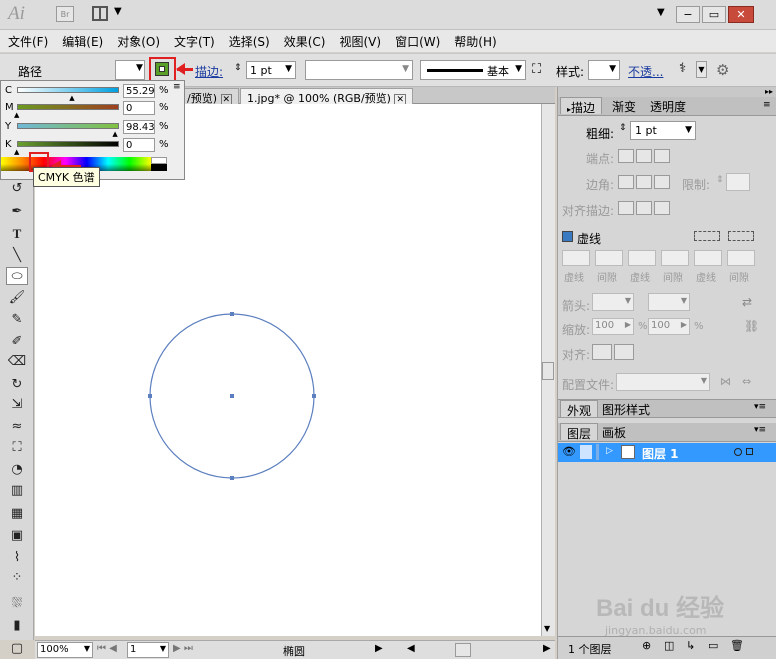 This screenshot has height=659, width=776. I want to click on menu-help: 帮助(H), so click(474, 40).